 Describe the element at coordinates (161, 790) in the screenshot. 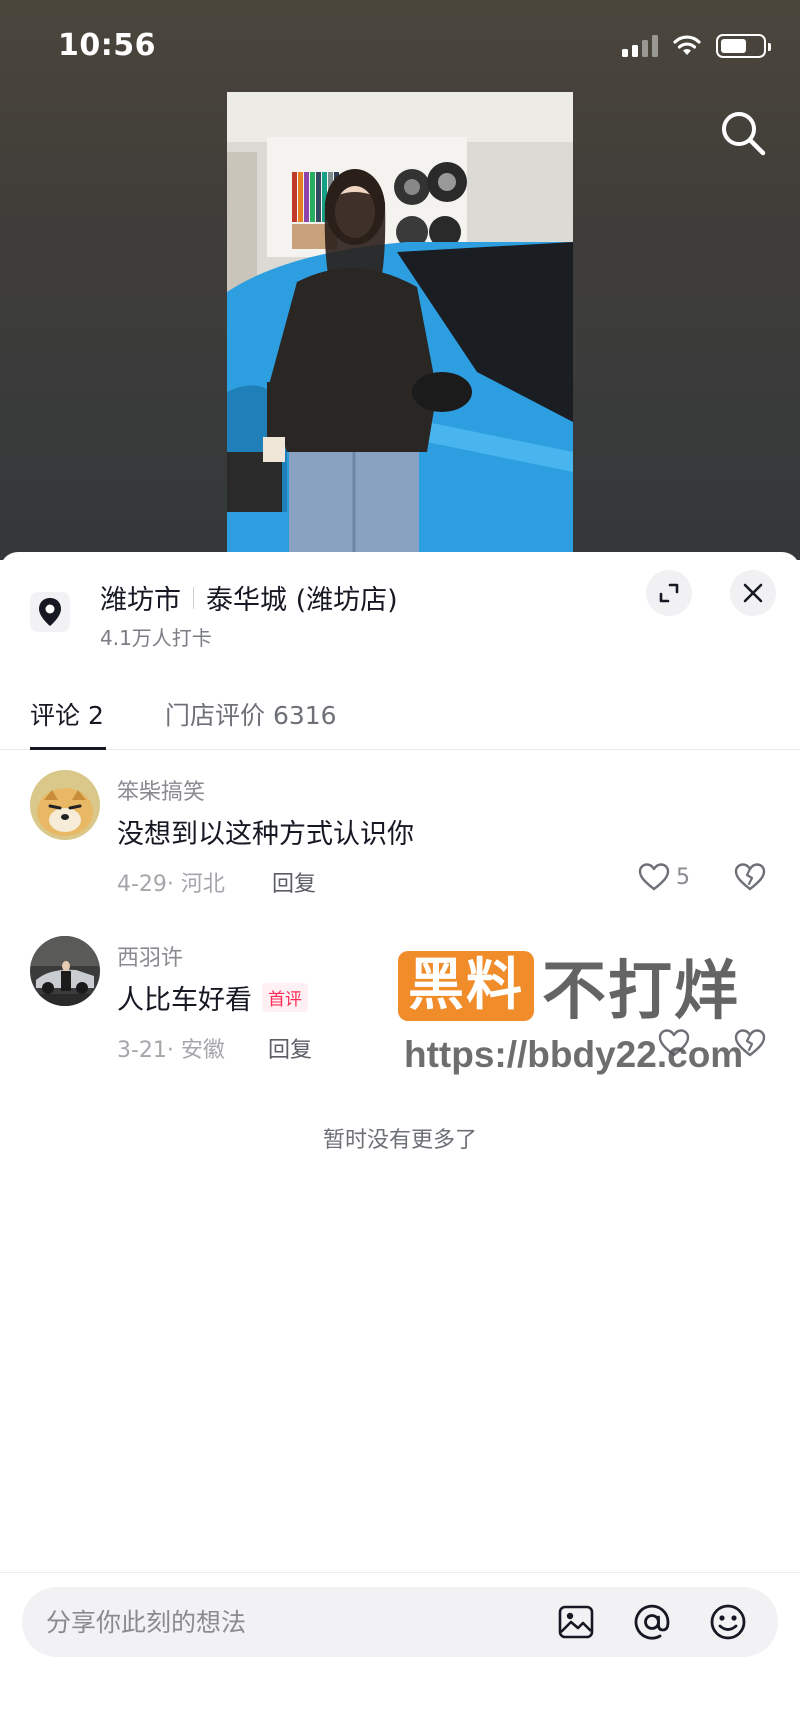

I see `comment-username: 笨柴搞笑` at that location.